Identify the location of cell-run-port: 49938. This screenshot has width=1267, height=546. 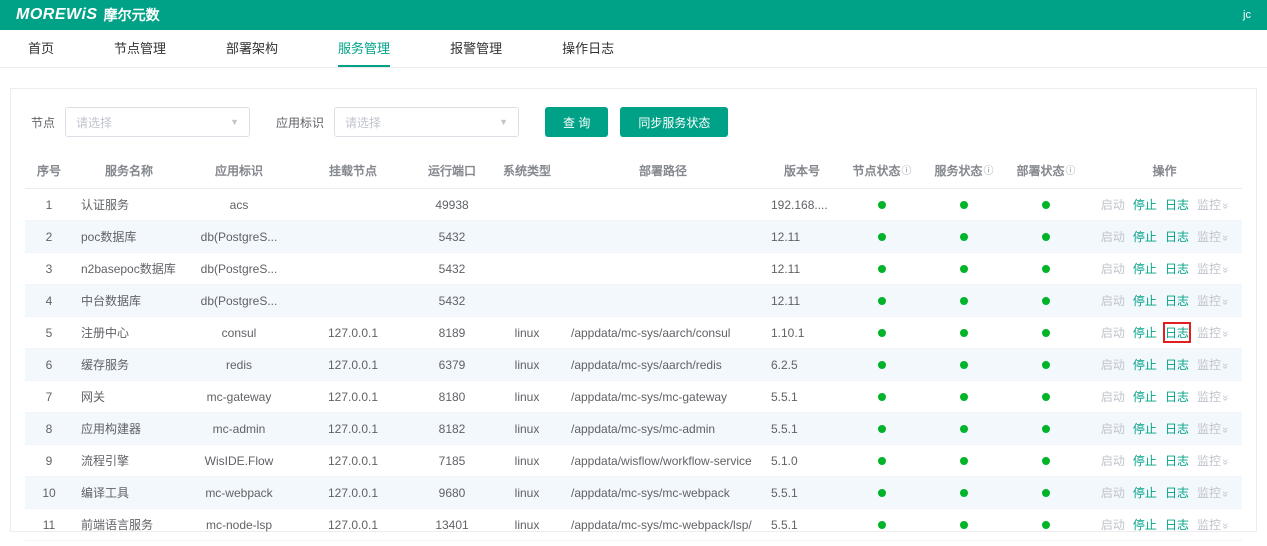
(452, 204).